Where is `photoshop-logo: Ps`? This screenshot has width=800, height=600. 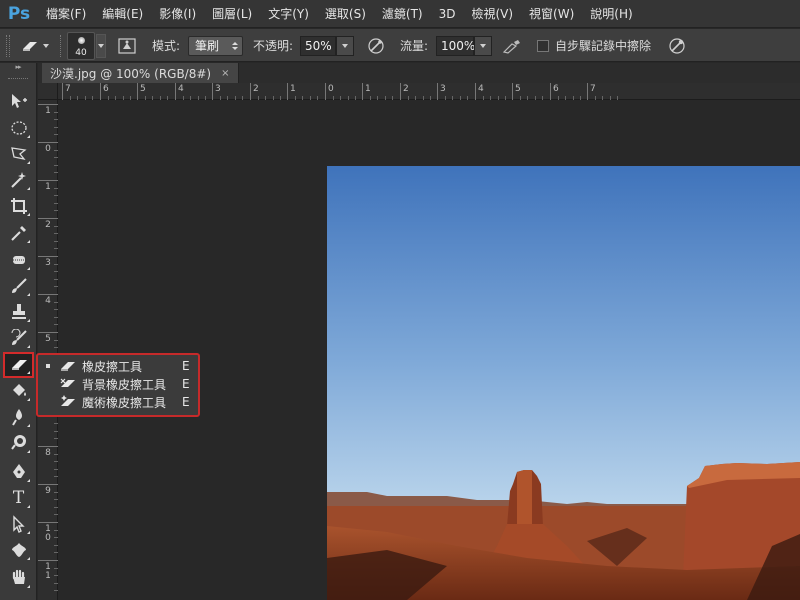
photoshop-logo: Ps is located at coordinates (19, 13).